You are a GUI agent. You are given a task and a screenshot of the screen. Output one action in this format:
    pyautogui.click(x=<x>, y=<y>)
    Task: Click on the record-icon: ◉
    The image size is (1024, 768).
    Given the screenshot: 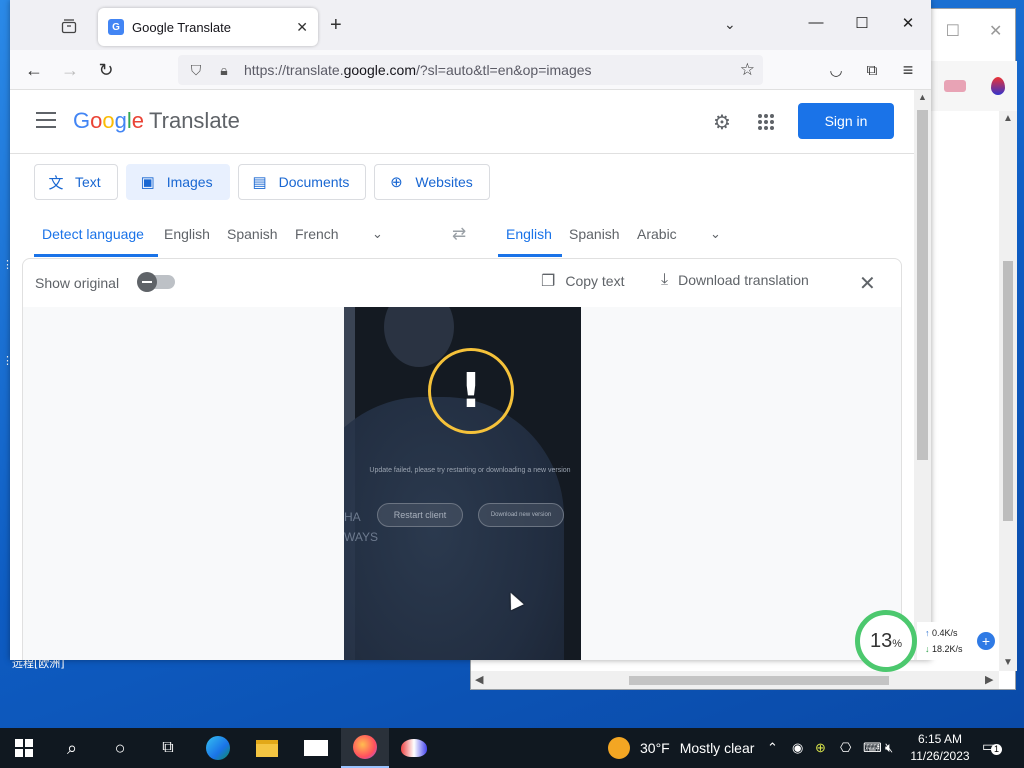 What is the action you would take?
    pyautogui.click(x=797, y=748)
    